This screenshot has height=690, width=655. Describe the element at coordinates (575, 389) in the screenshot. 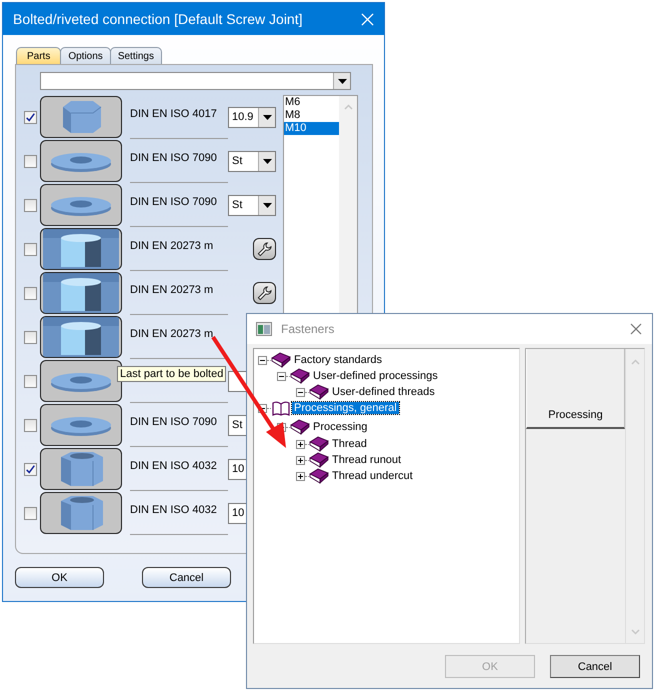

I see `column-header: Processing` at that location.